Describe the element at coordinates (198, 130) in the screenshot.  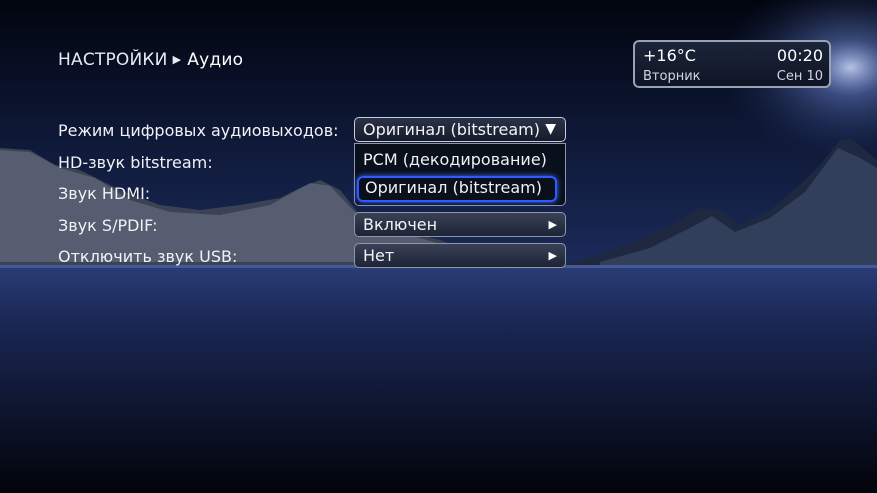
I see `setting-label-digital-audio-mode: Режим цифровых аудиовыходов:` at that location.